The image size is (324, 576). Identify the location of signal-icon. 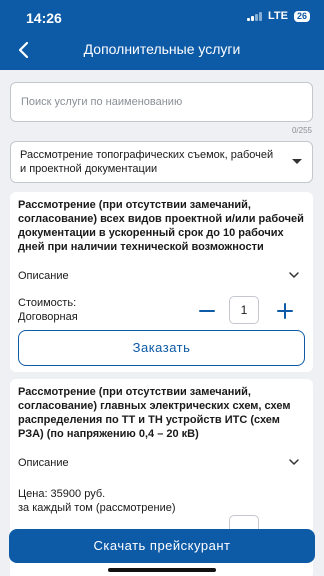
(255, 16).